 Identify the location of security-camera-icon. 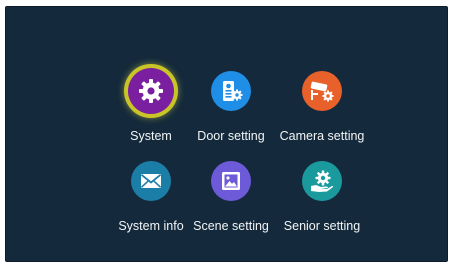
(322, 91).